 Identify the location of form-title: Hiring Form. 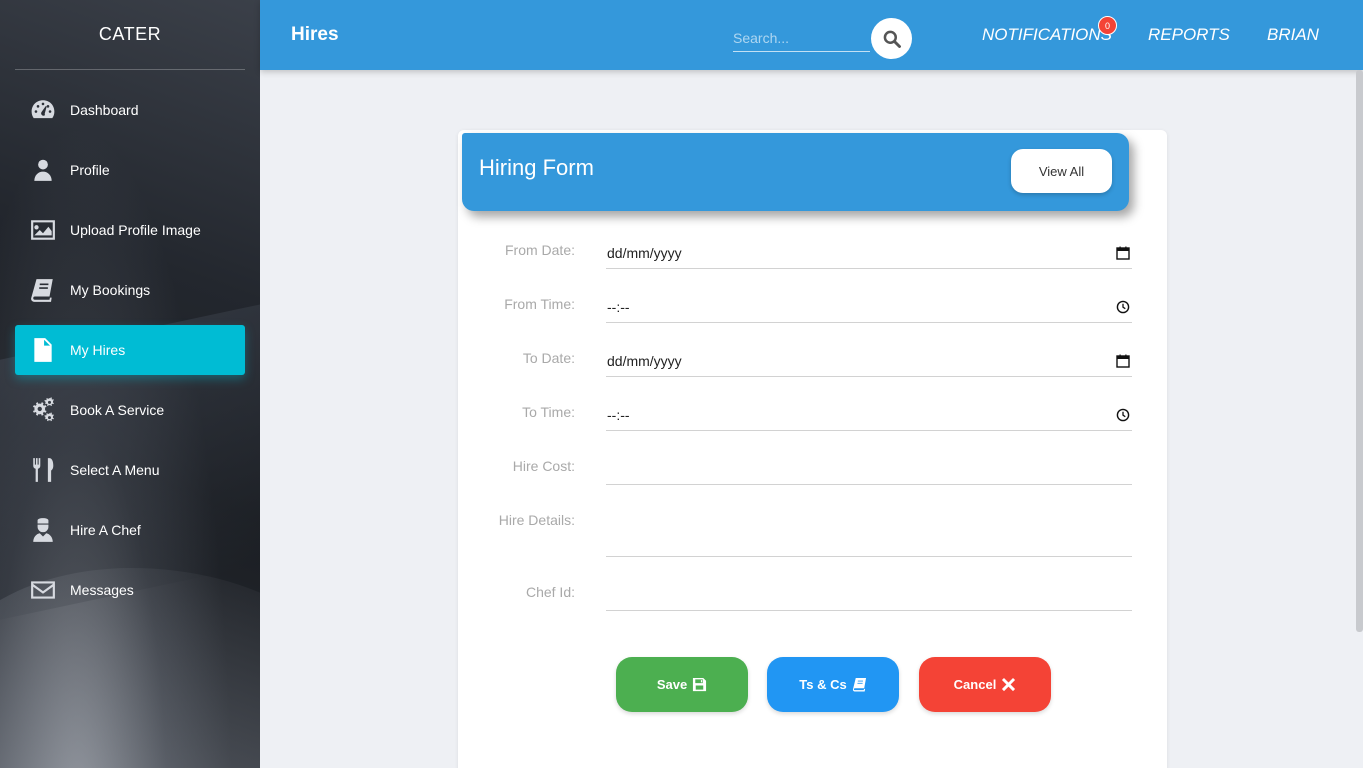
(536, 167).